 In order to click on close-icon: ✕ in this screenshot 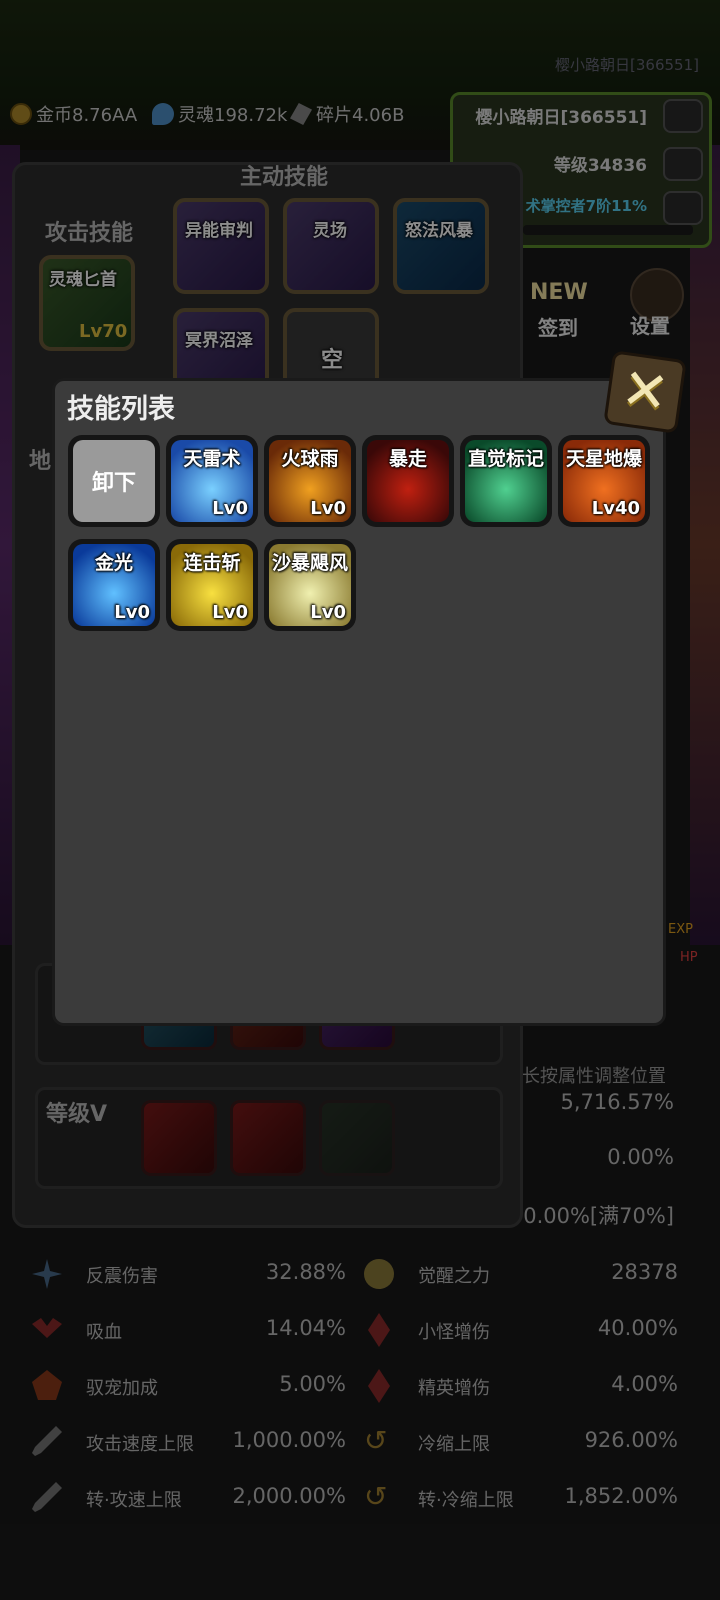, I will do `click(645, 391)`.